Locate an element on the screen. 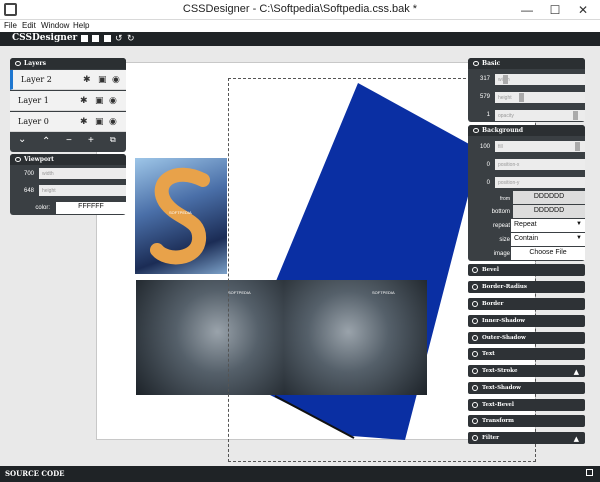 The width and height of the screenshot is (600, 482). section-transform: Transform is located at coordinates (526, 421).